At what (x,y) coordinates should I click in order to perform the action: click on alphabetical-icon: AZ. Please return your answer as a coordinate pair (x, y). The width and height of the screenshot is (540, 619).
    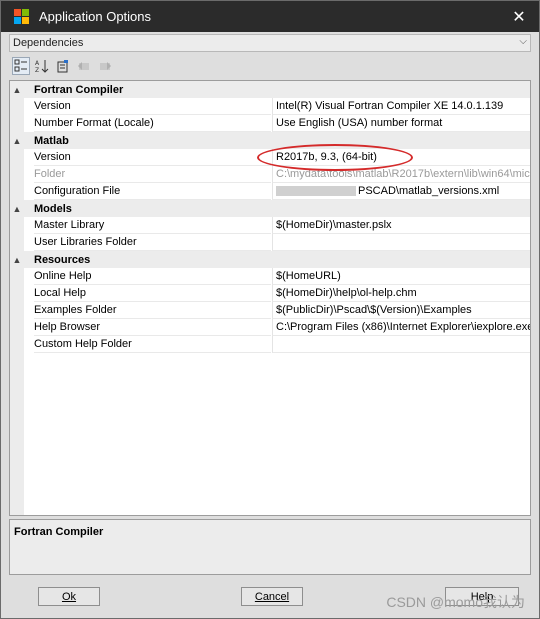
    Looking at the image, I should click on (42, 66).